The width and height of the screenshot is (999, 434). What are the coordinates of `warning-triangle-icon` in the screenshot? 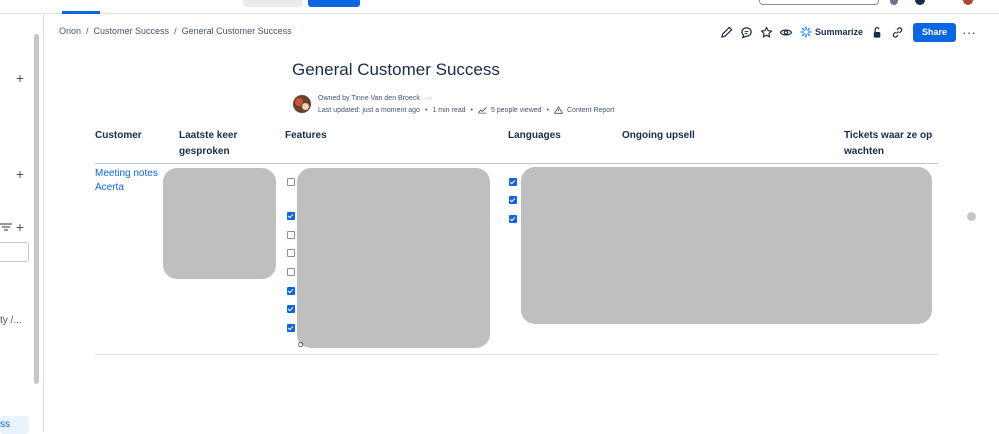 It's located at (558, 110).